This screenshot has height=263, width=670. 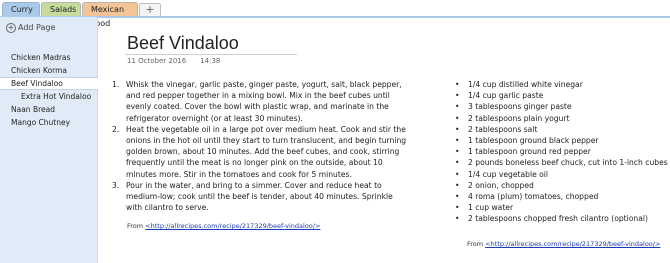 I want to click on page-item: Extra Hot Vindaloo, so click(x=49, y=96).